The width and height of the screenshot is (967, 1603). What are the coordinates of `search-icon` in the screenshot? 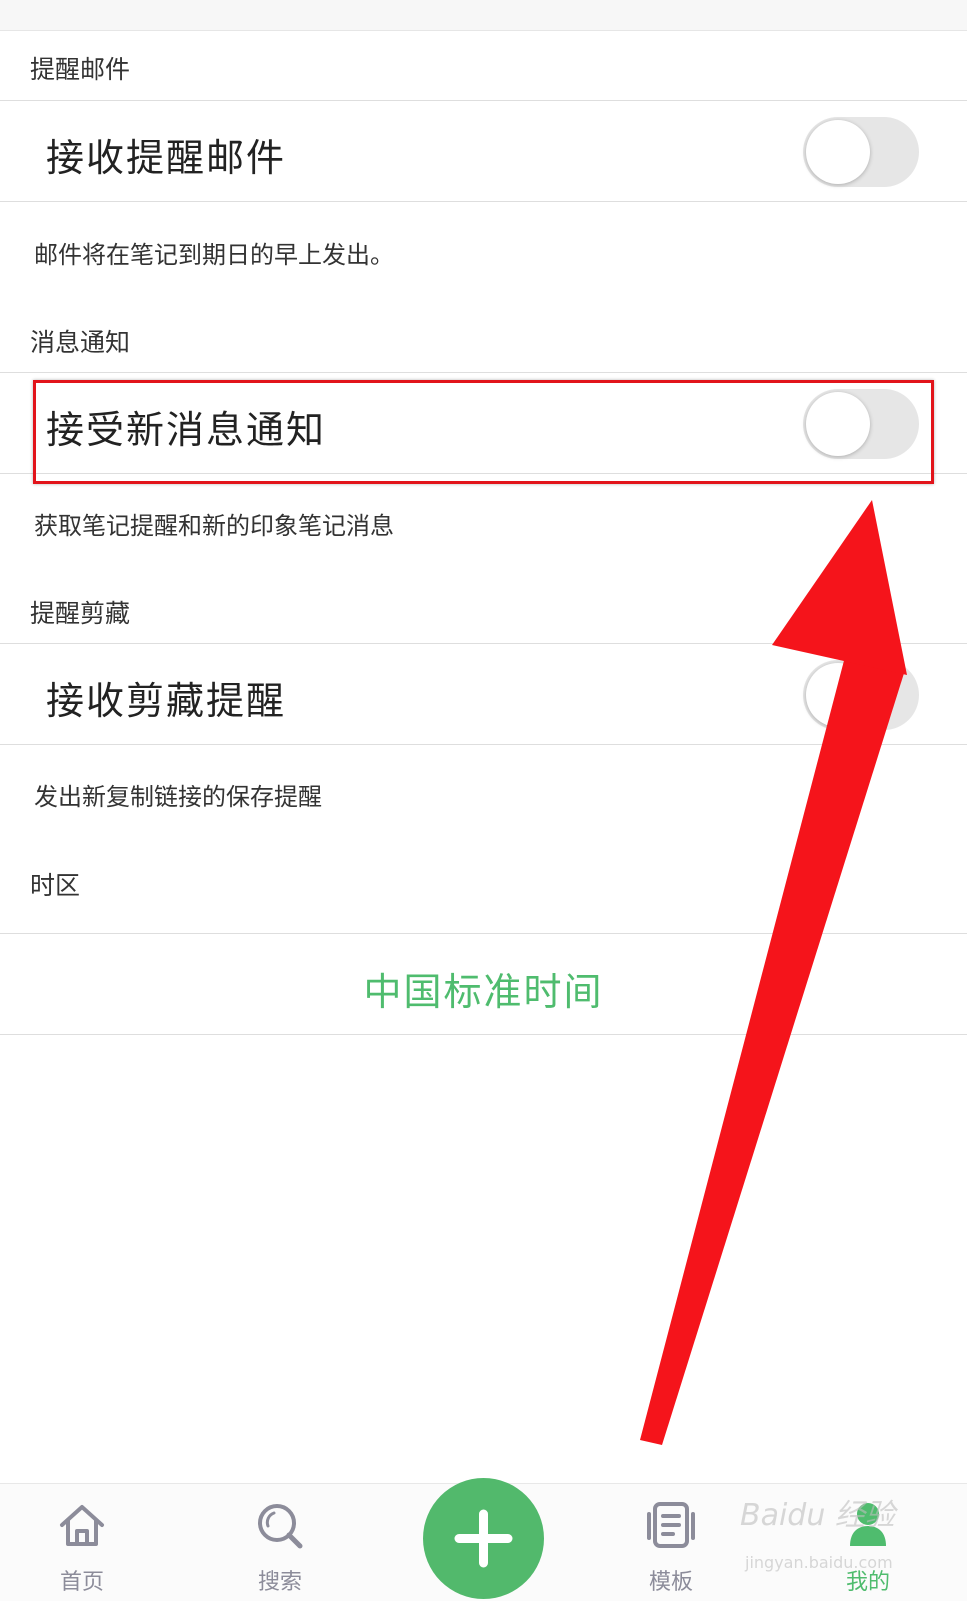 It's located at (280, 1526).